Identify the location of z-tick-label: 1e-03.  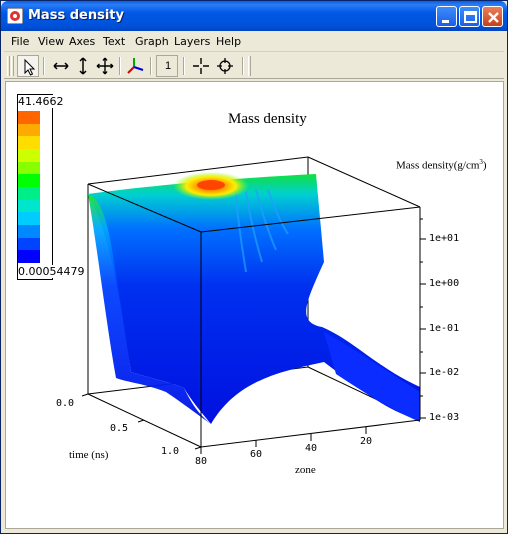
(444, 417).